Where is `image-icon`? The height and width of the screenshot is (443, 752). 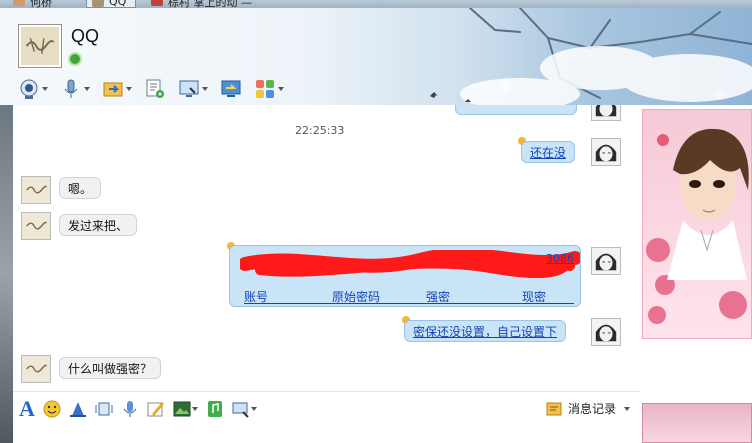 image-icon is located at coordinates (182, 408).